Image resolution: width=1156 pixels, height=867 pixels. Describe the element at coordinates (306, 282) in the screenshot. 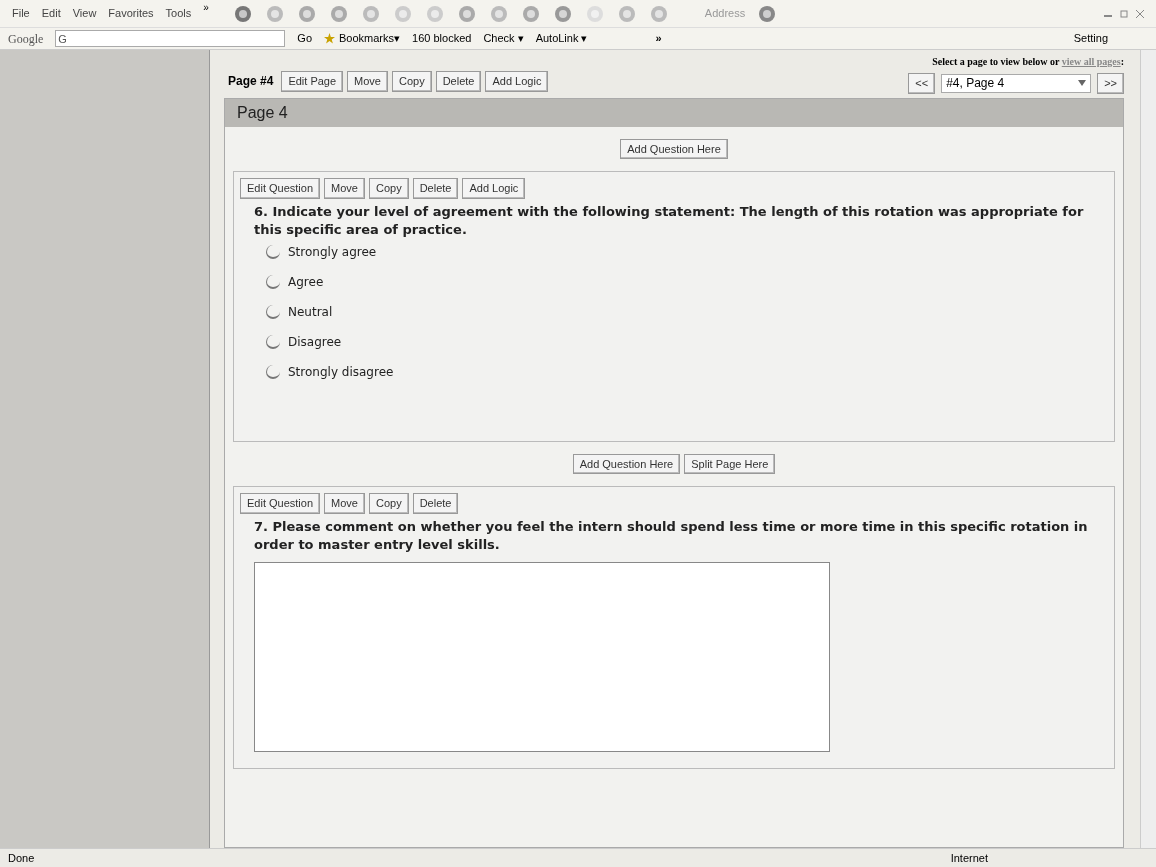

I see `option-label: Agree` at that location.